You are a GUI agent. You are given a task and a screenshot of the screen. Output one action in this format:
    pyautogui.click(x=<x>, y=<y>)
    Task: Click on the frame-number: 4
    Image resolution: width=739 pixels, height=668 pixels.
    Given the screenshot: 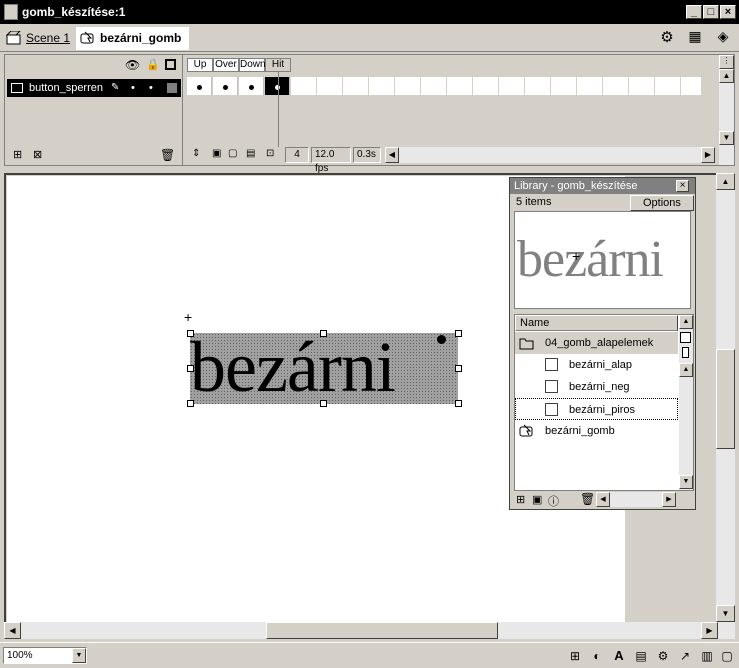 What is the action you would take?
    pyautogui.click(x=297, y=155)
    